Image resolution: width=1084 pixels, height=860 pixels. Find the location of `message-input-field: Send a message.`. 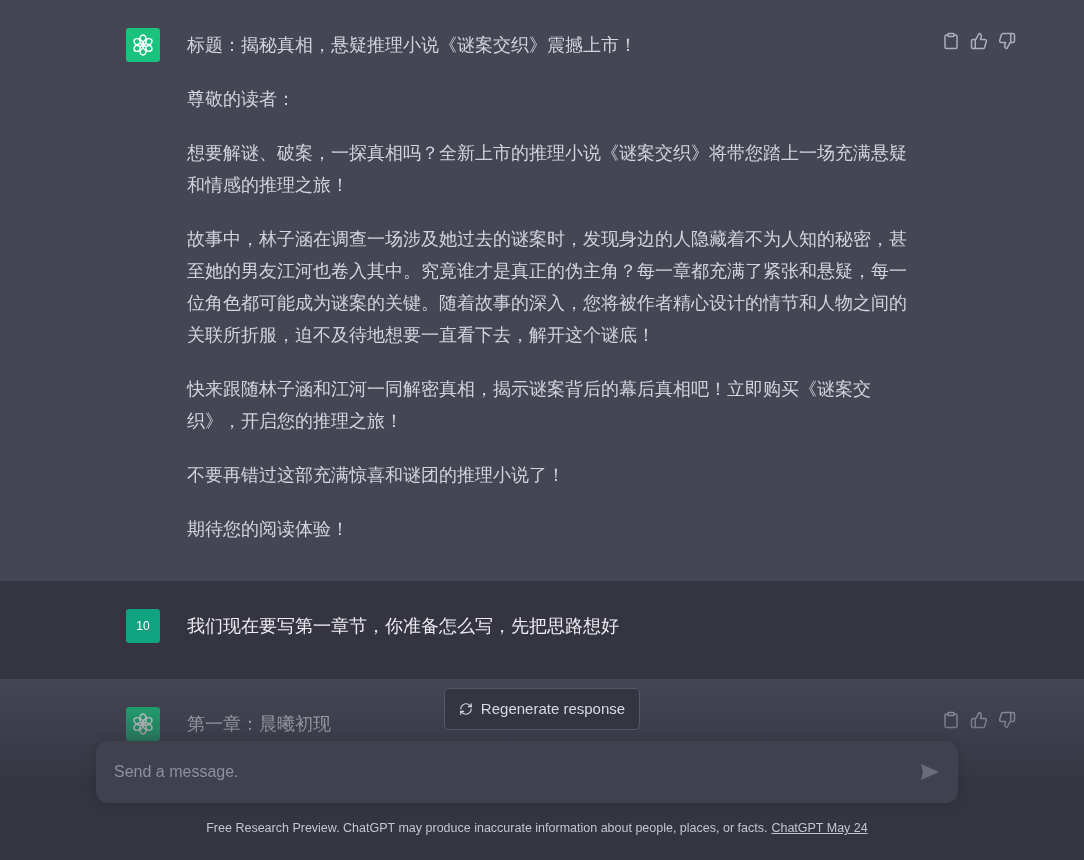

message-input-field: Send a message. is located at coordinates (517, 772).